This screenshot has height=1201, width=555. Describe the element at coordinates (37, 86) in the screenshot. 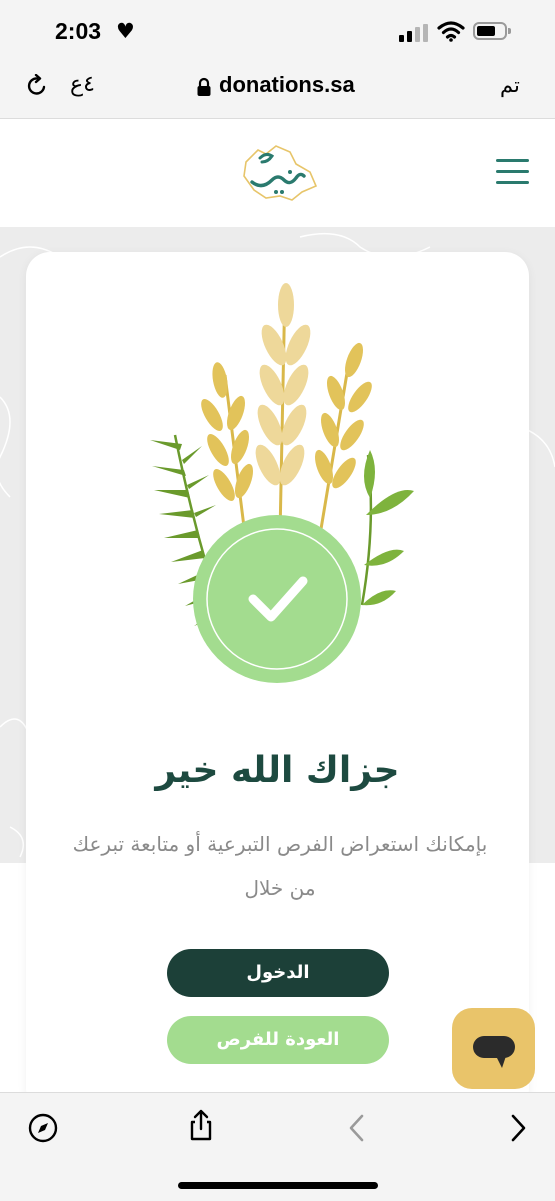

I see `reload-icon` at that location.